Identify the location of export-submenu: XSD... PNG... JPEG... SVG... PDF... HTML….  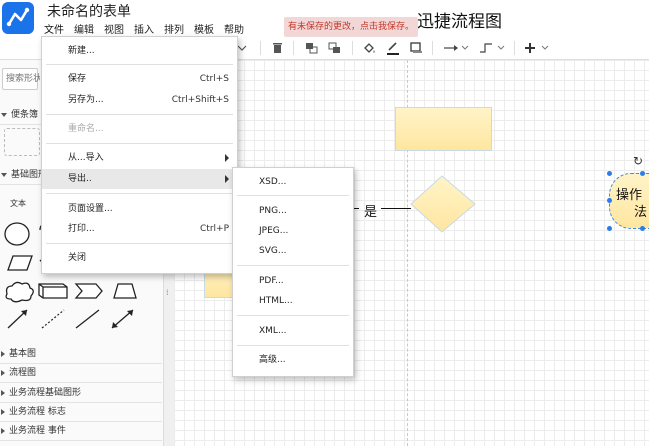
(293, 272).